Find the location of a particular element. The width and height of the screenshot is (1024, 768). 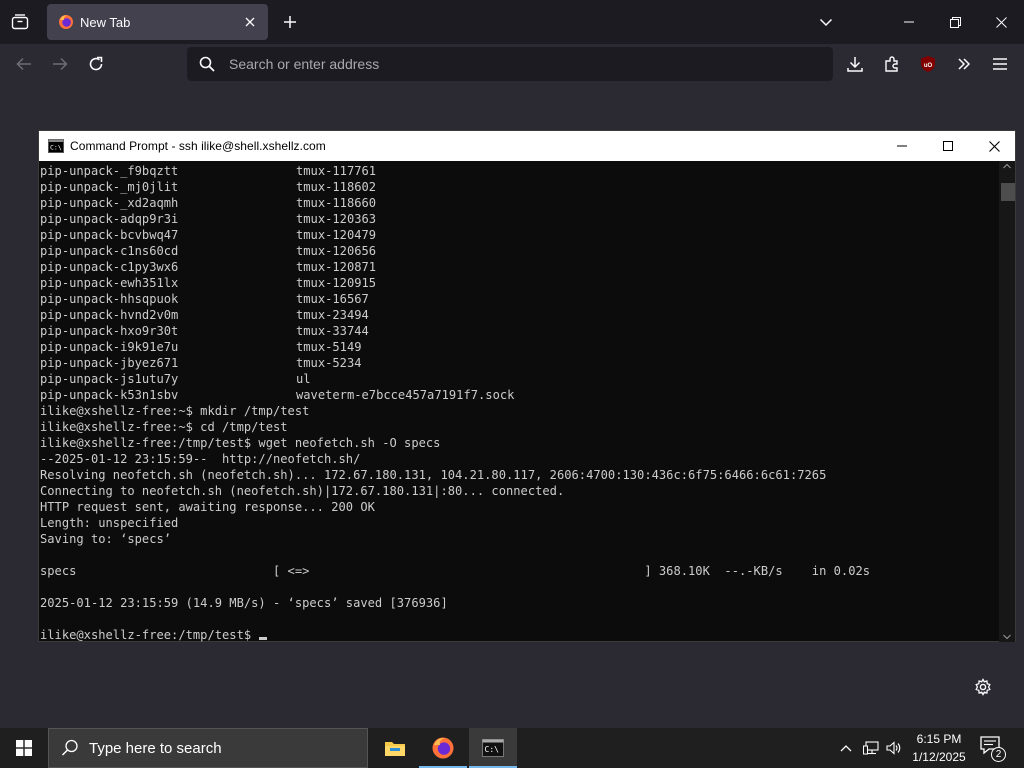

command-prompt-icon: C:\ is located at coordinates (493, 748).